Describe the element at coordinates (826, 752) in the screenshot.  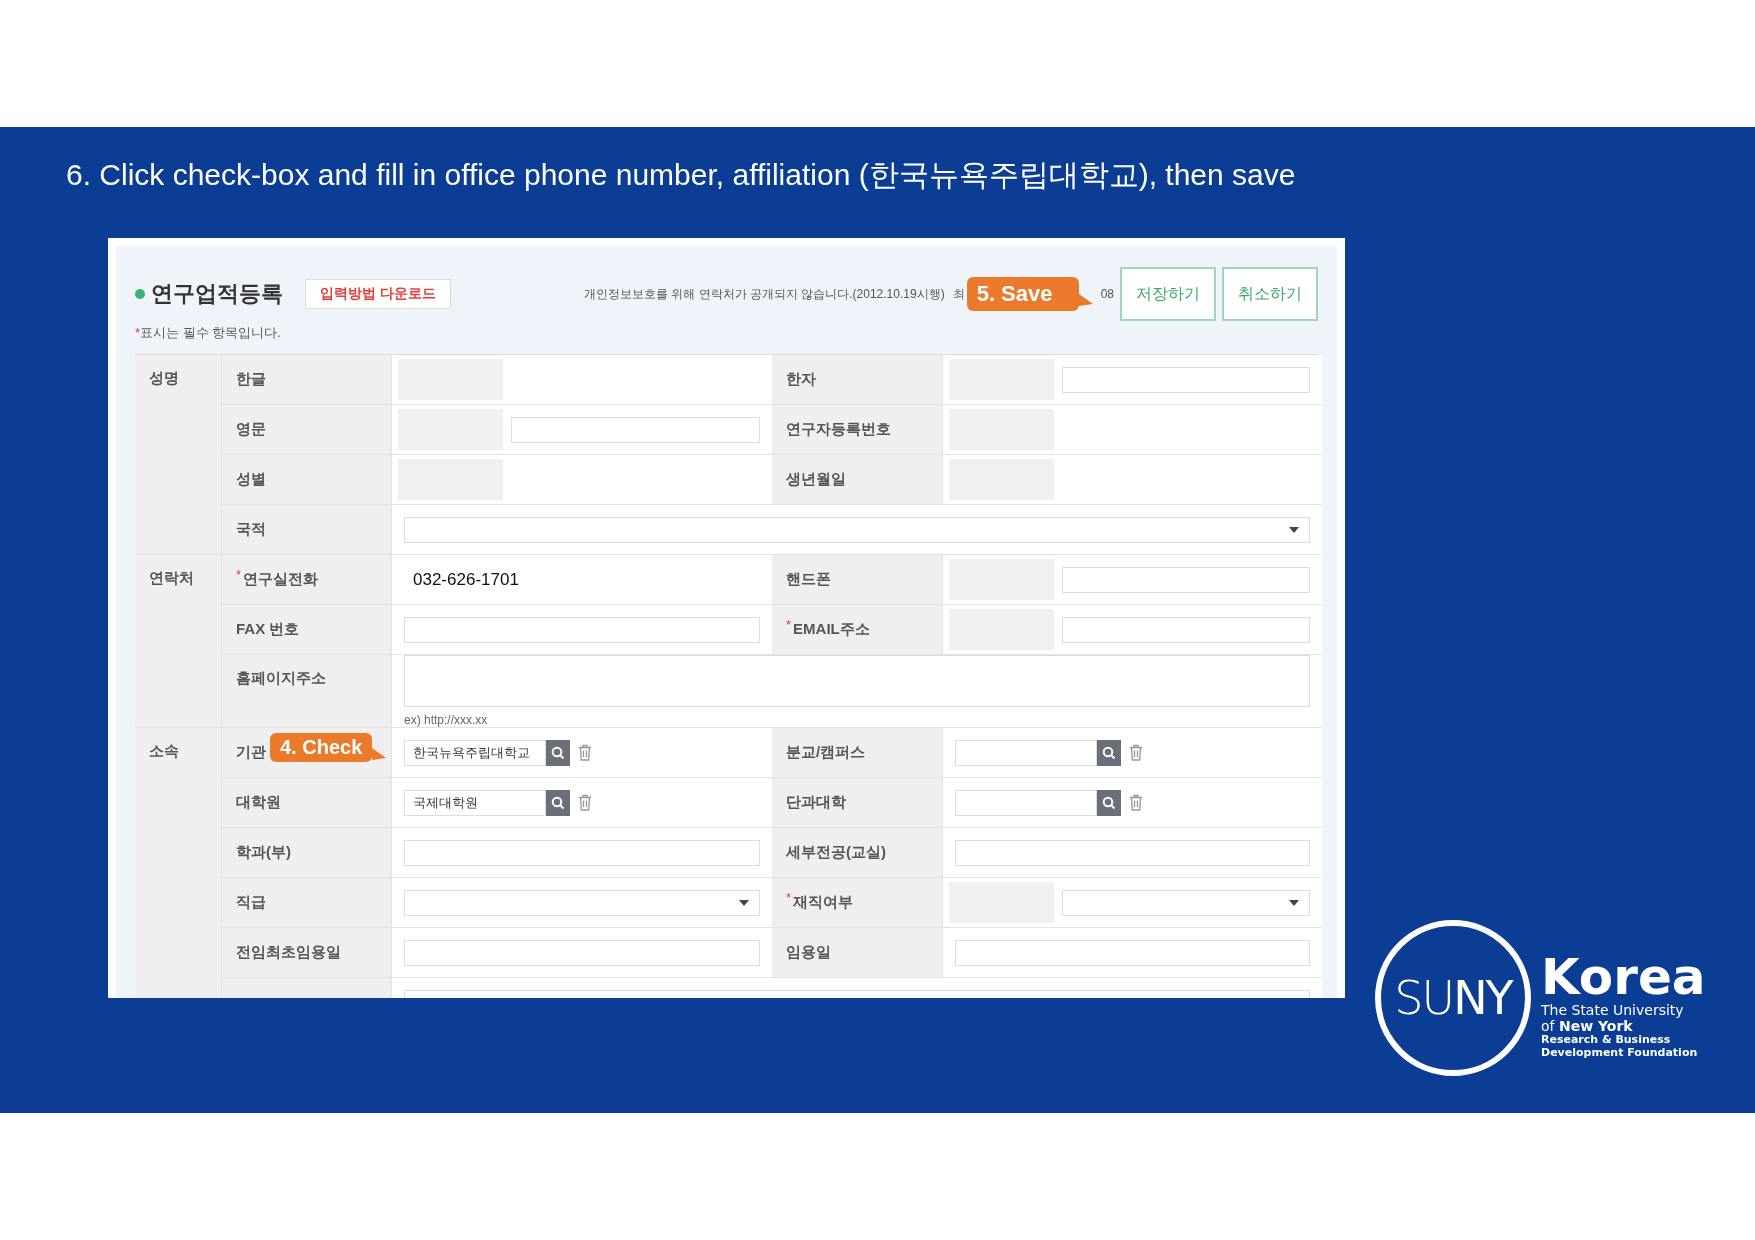
I see `field-label: 분교/캠퍼스` at that location.